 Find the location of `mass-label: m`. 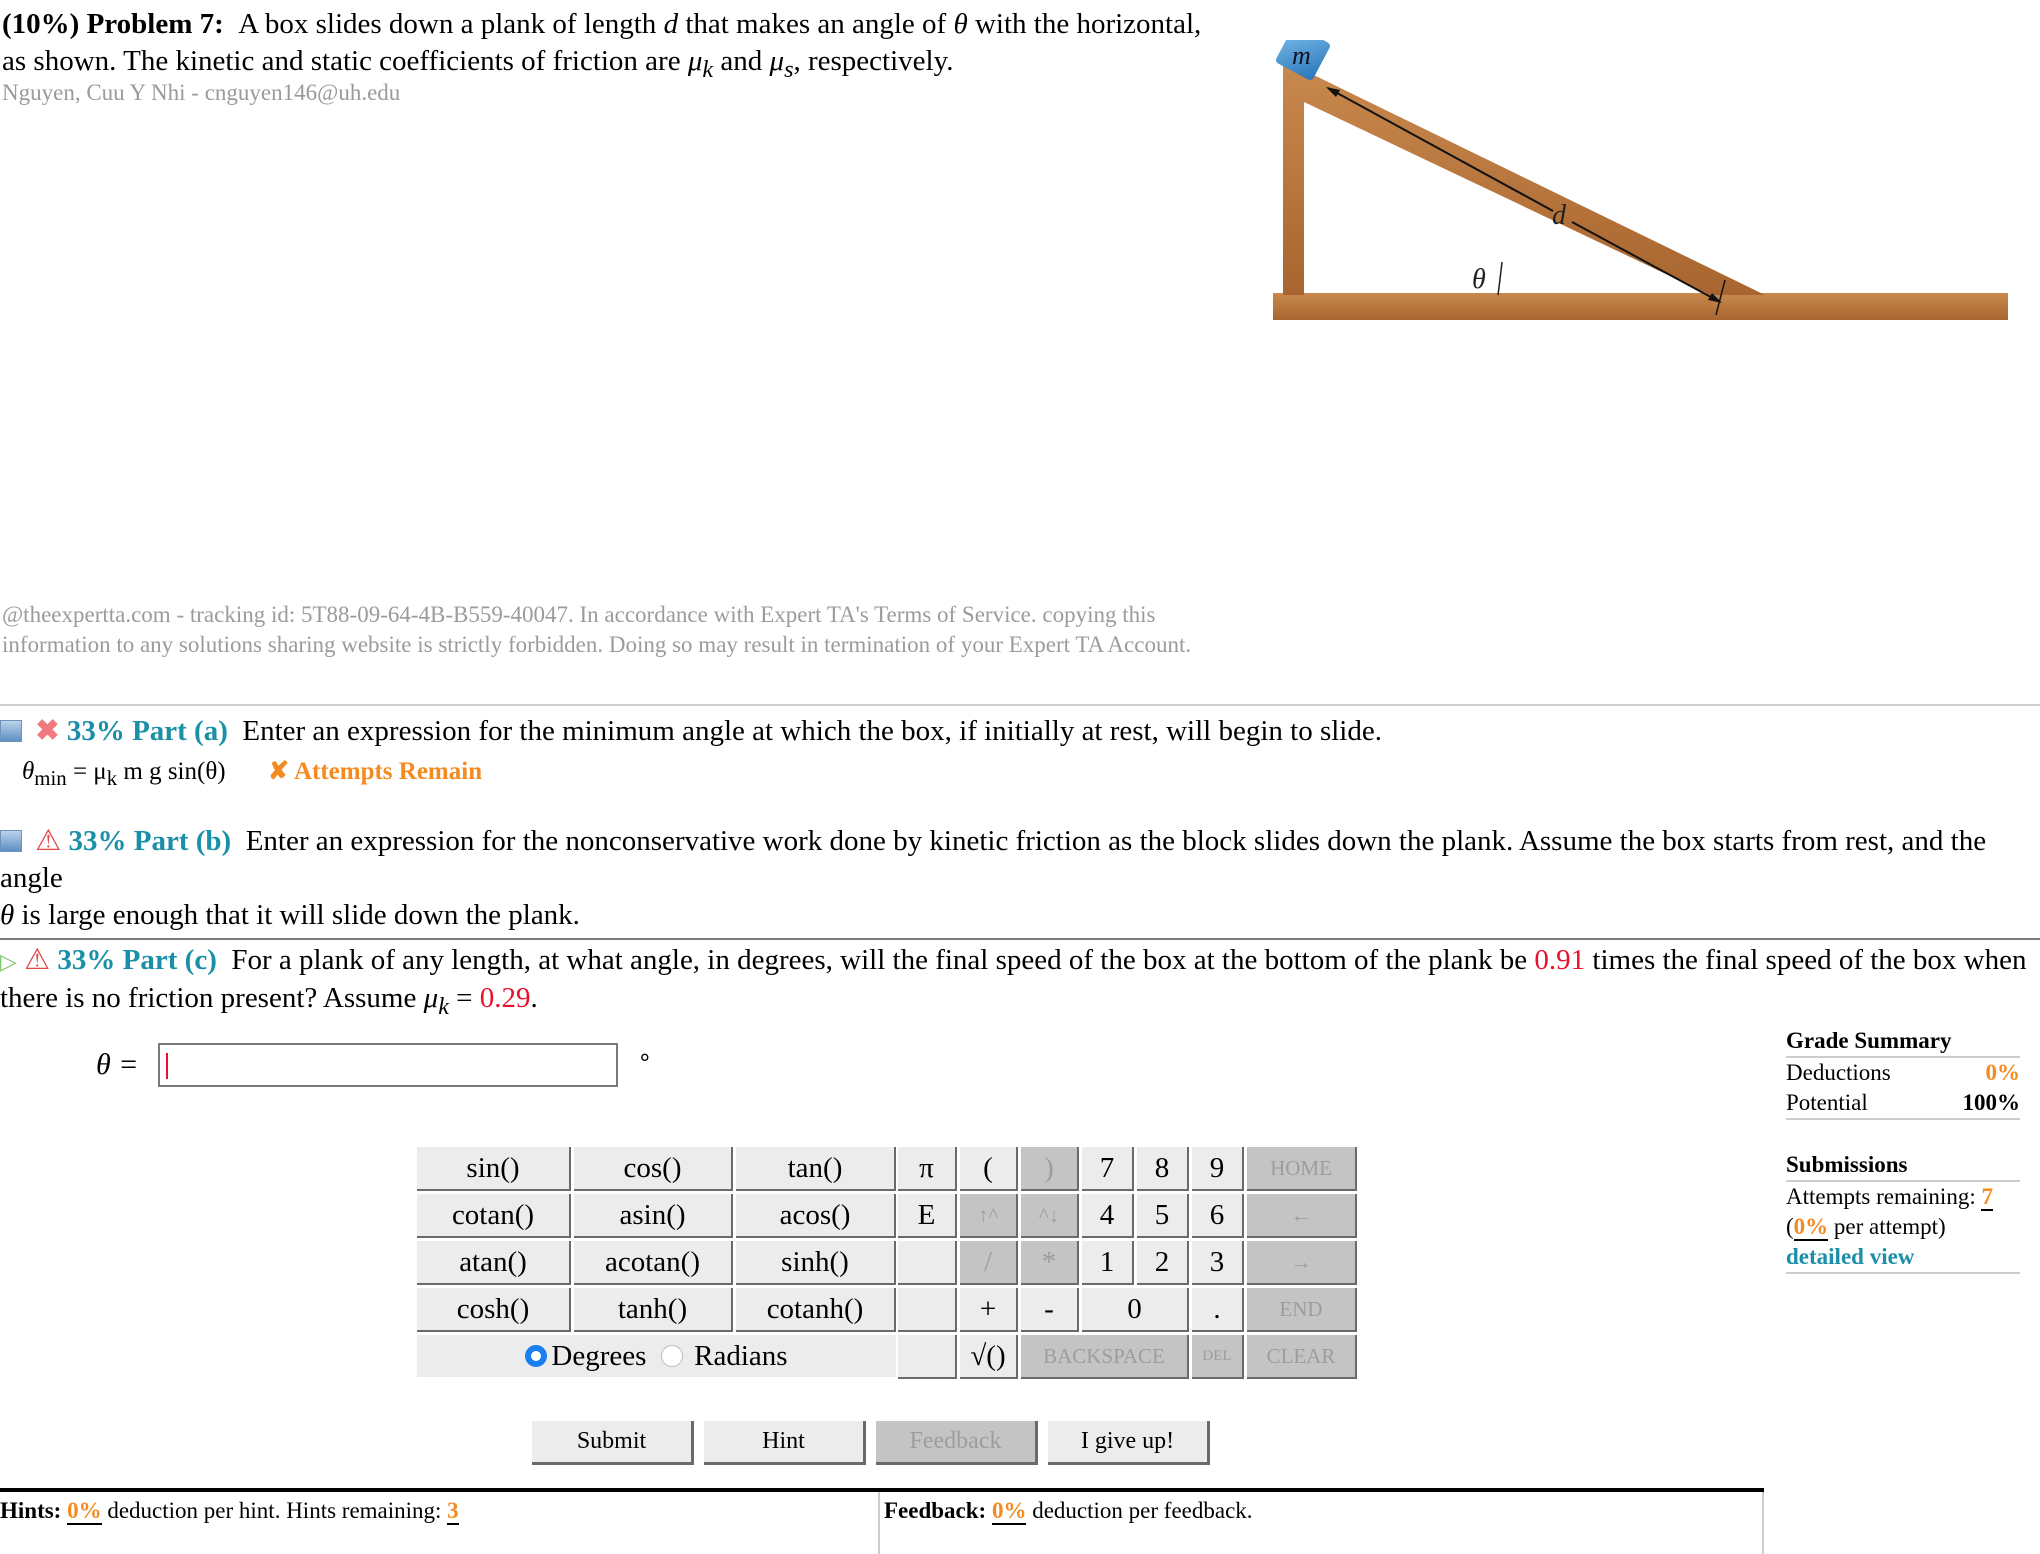

mass-label: m is located at coordinates (1301, 55).